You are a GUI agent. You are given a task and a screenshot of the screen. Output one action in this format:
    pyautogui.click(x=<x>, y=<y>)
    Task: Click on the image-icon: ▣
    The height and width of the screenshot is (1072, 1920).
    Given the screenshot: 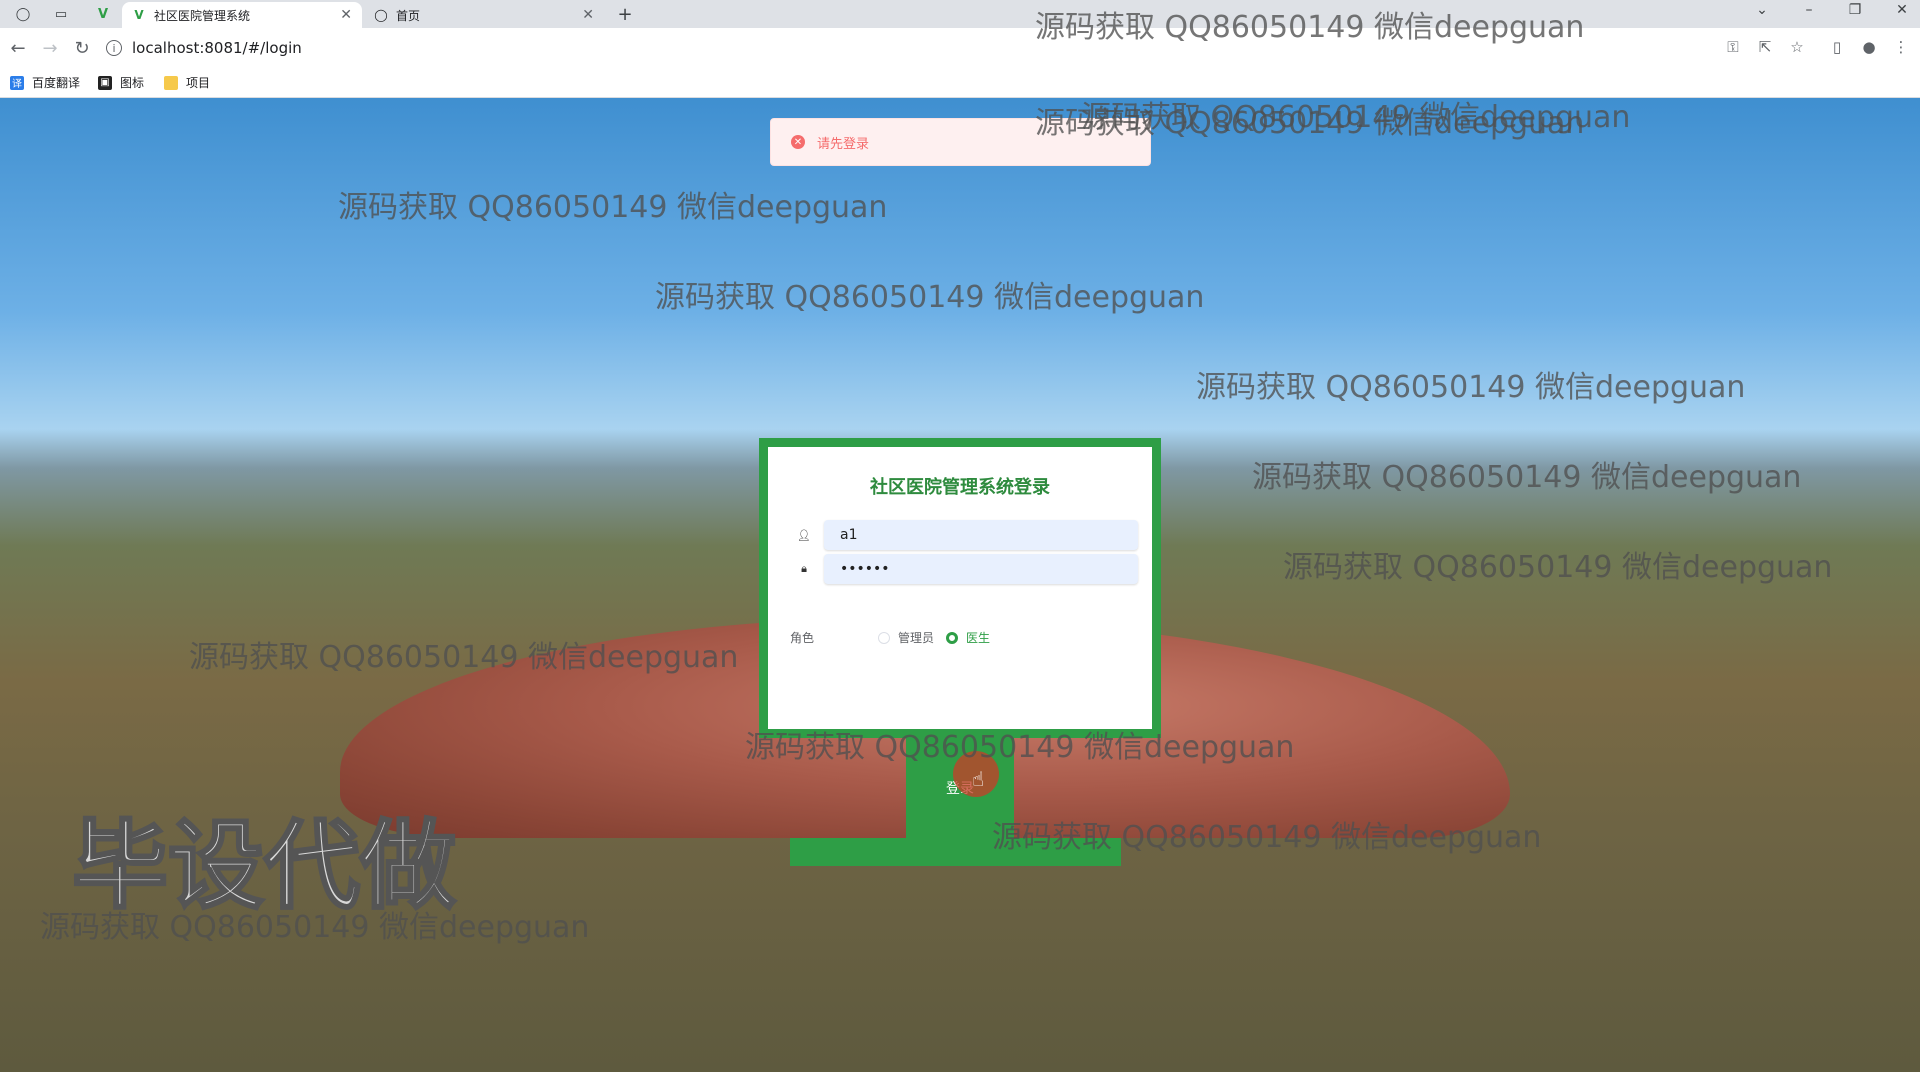 What is the action you would take?
    pyautogui.click(x=105, y=82)
    